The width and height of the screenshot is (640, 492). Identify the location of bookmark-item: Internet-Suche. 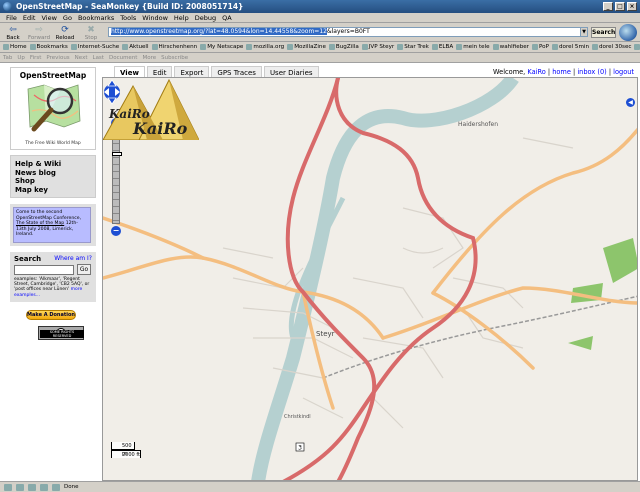
(94, 47).